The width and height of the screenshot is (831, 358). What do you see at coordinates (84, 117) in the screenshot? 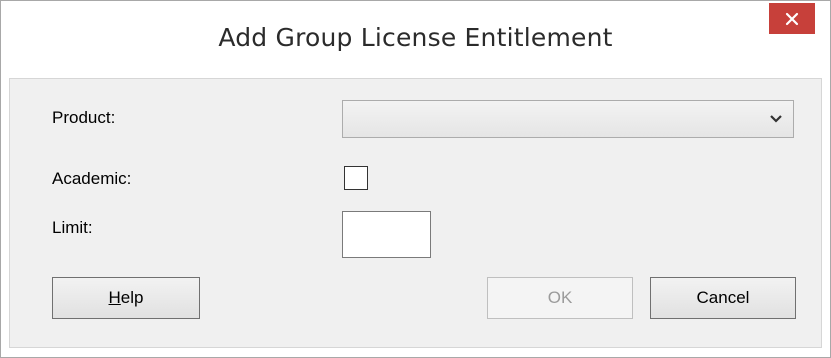
I see `product-label: Product:` at bounding box center [84, 117].